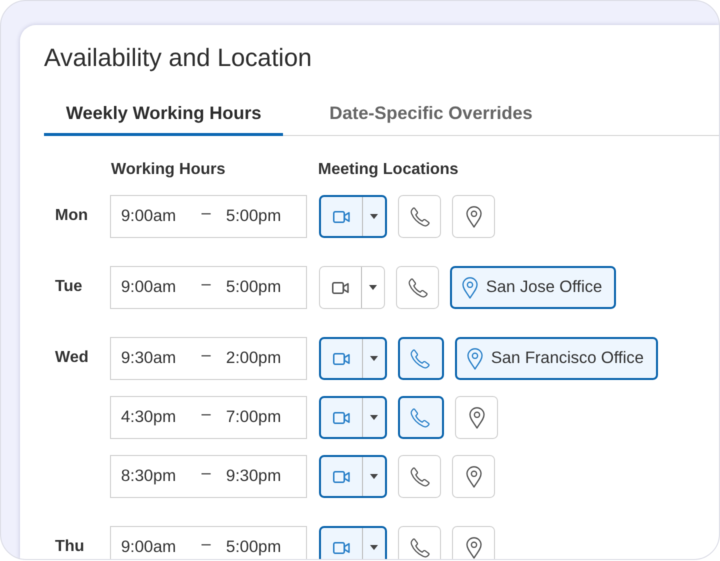 Image resolution: width=720 pixels, height=561 pixels. Describe the element at coordinates (69, 287) in the screenshot. I see `day-label: Tue` at that location.